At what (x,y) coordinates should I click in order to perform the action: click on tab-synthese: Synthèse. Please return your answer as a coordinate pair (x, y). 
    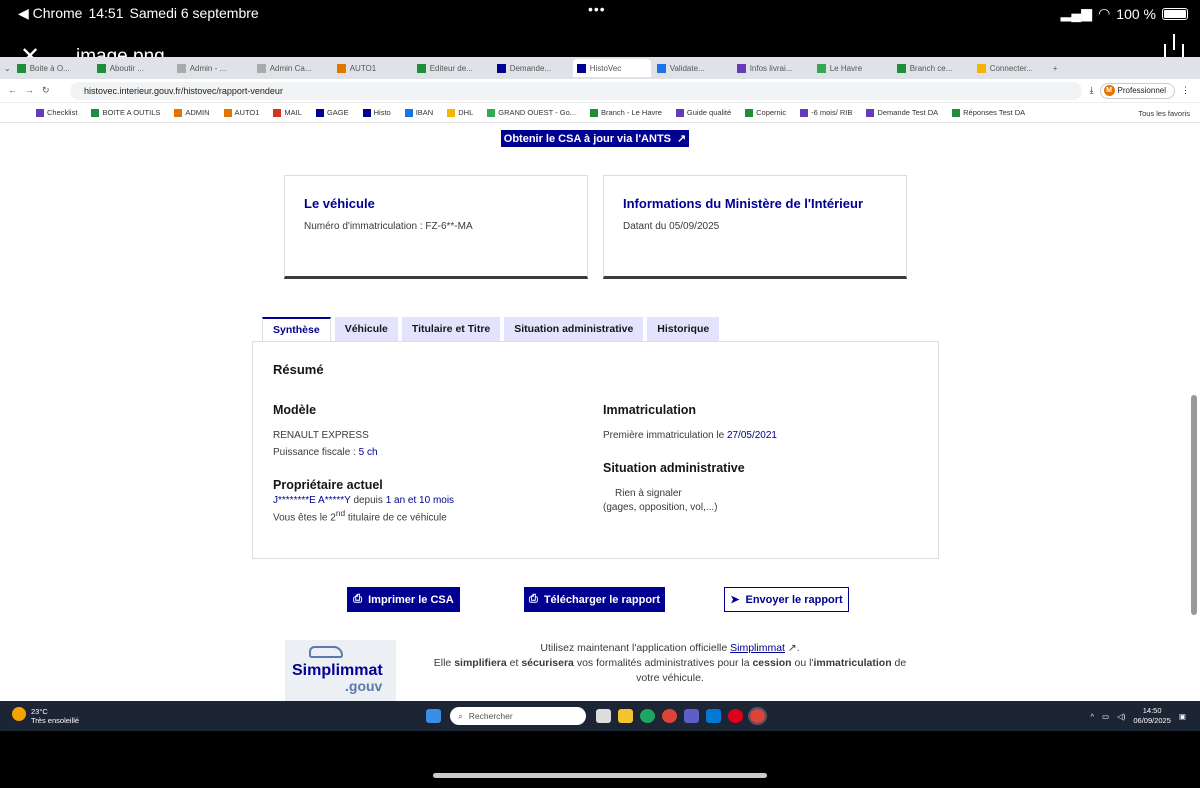
    Looking at the image, I should click on (296, 329).